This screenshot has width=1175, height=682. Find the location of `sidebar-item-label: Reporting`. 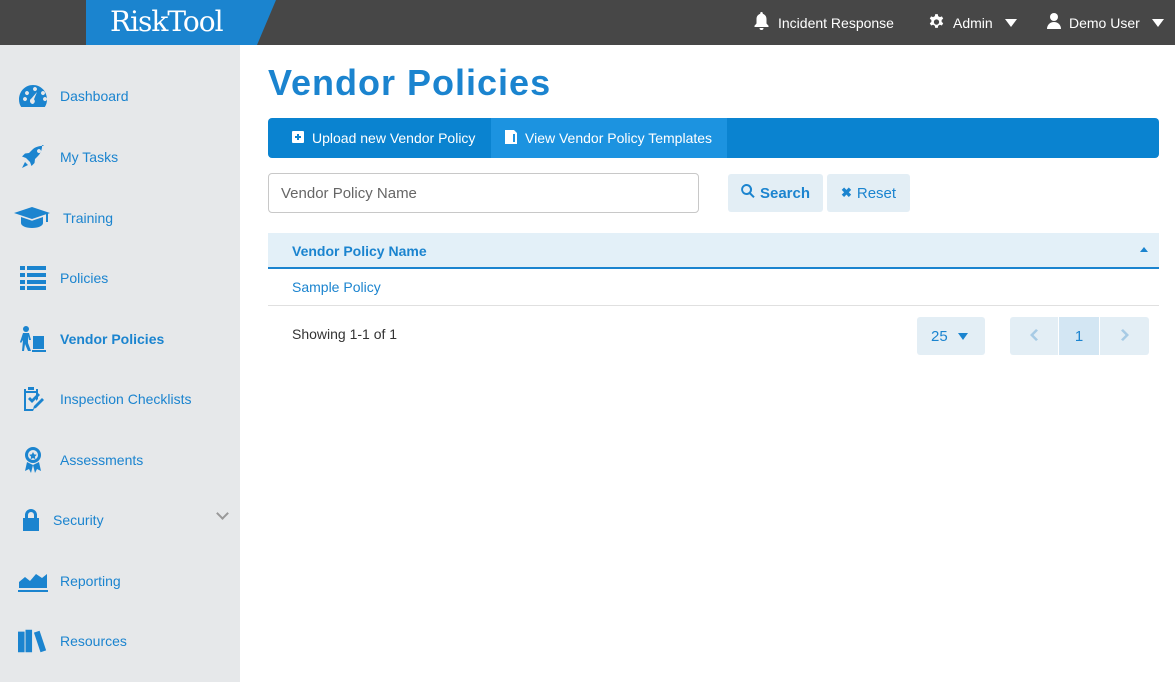

sidebar-item-label: Reporting is located at coordinates (90, 581).